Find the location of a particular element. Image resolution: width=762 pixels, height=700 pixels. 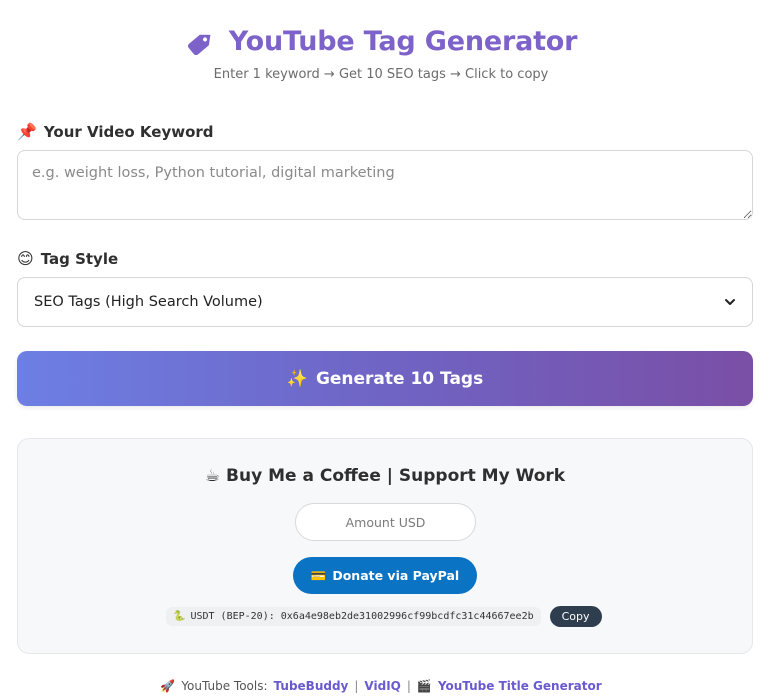

credit-card-icon: 💳 is located at coordinates (318, 575).